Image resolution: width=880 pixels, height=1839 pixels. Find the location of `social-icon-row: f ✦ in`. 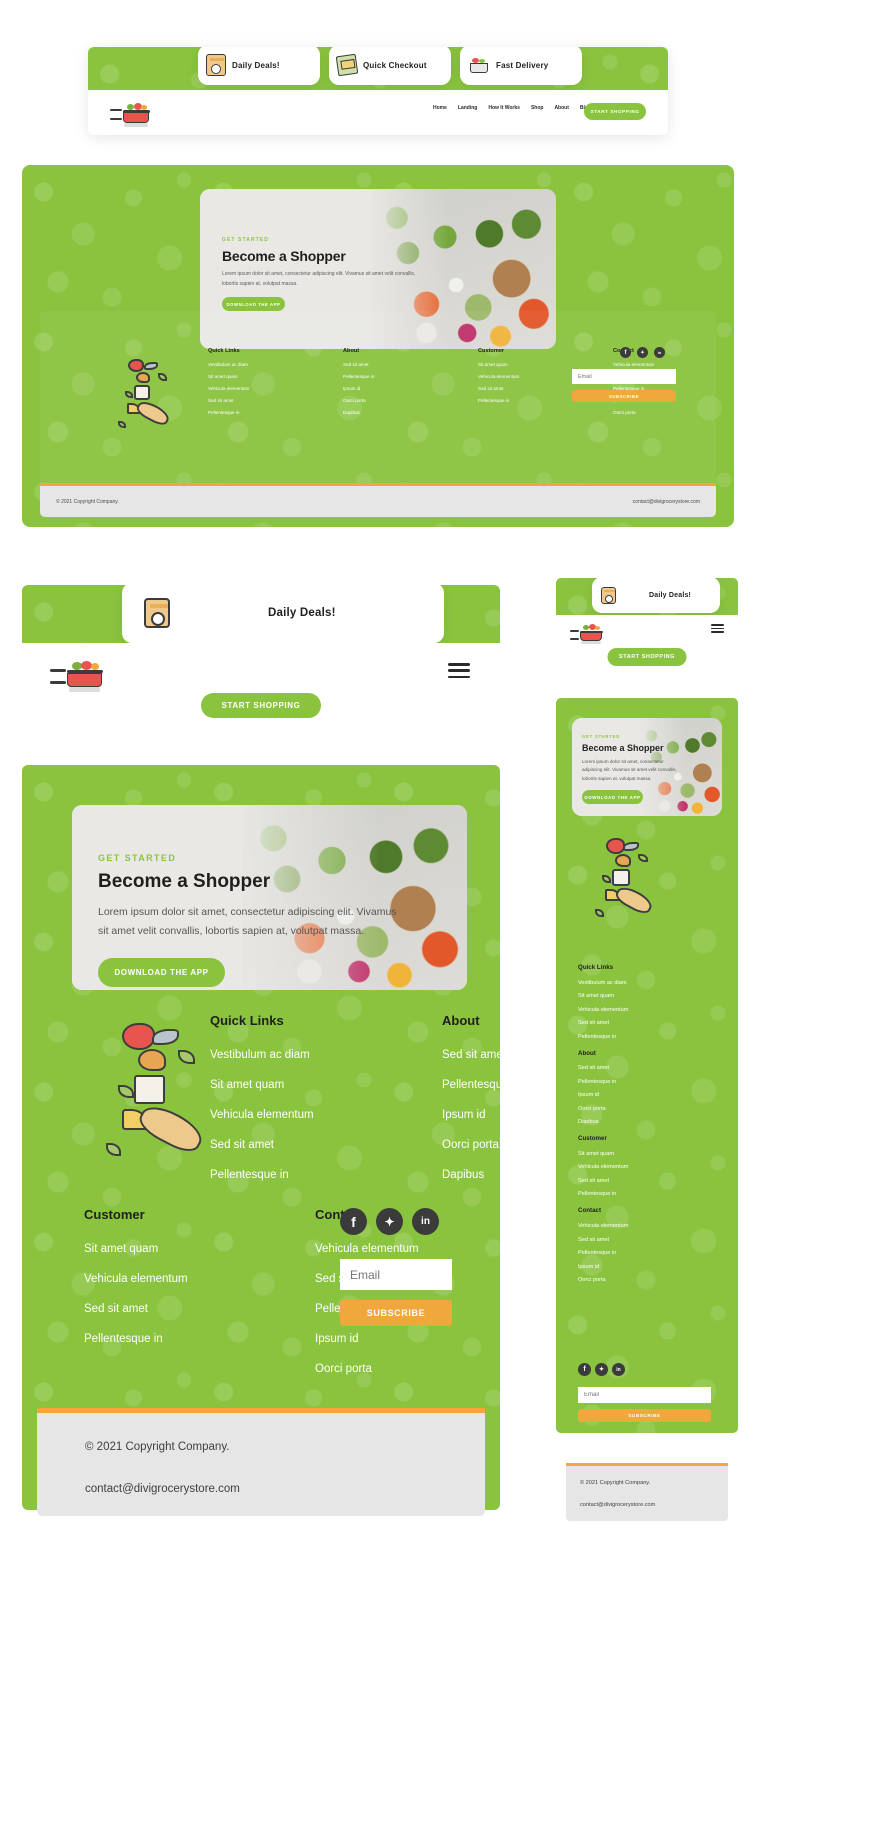

social-icon-row: f ✦ in is located at coordinates (650, 352).